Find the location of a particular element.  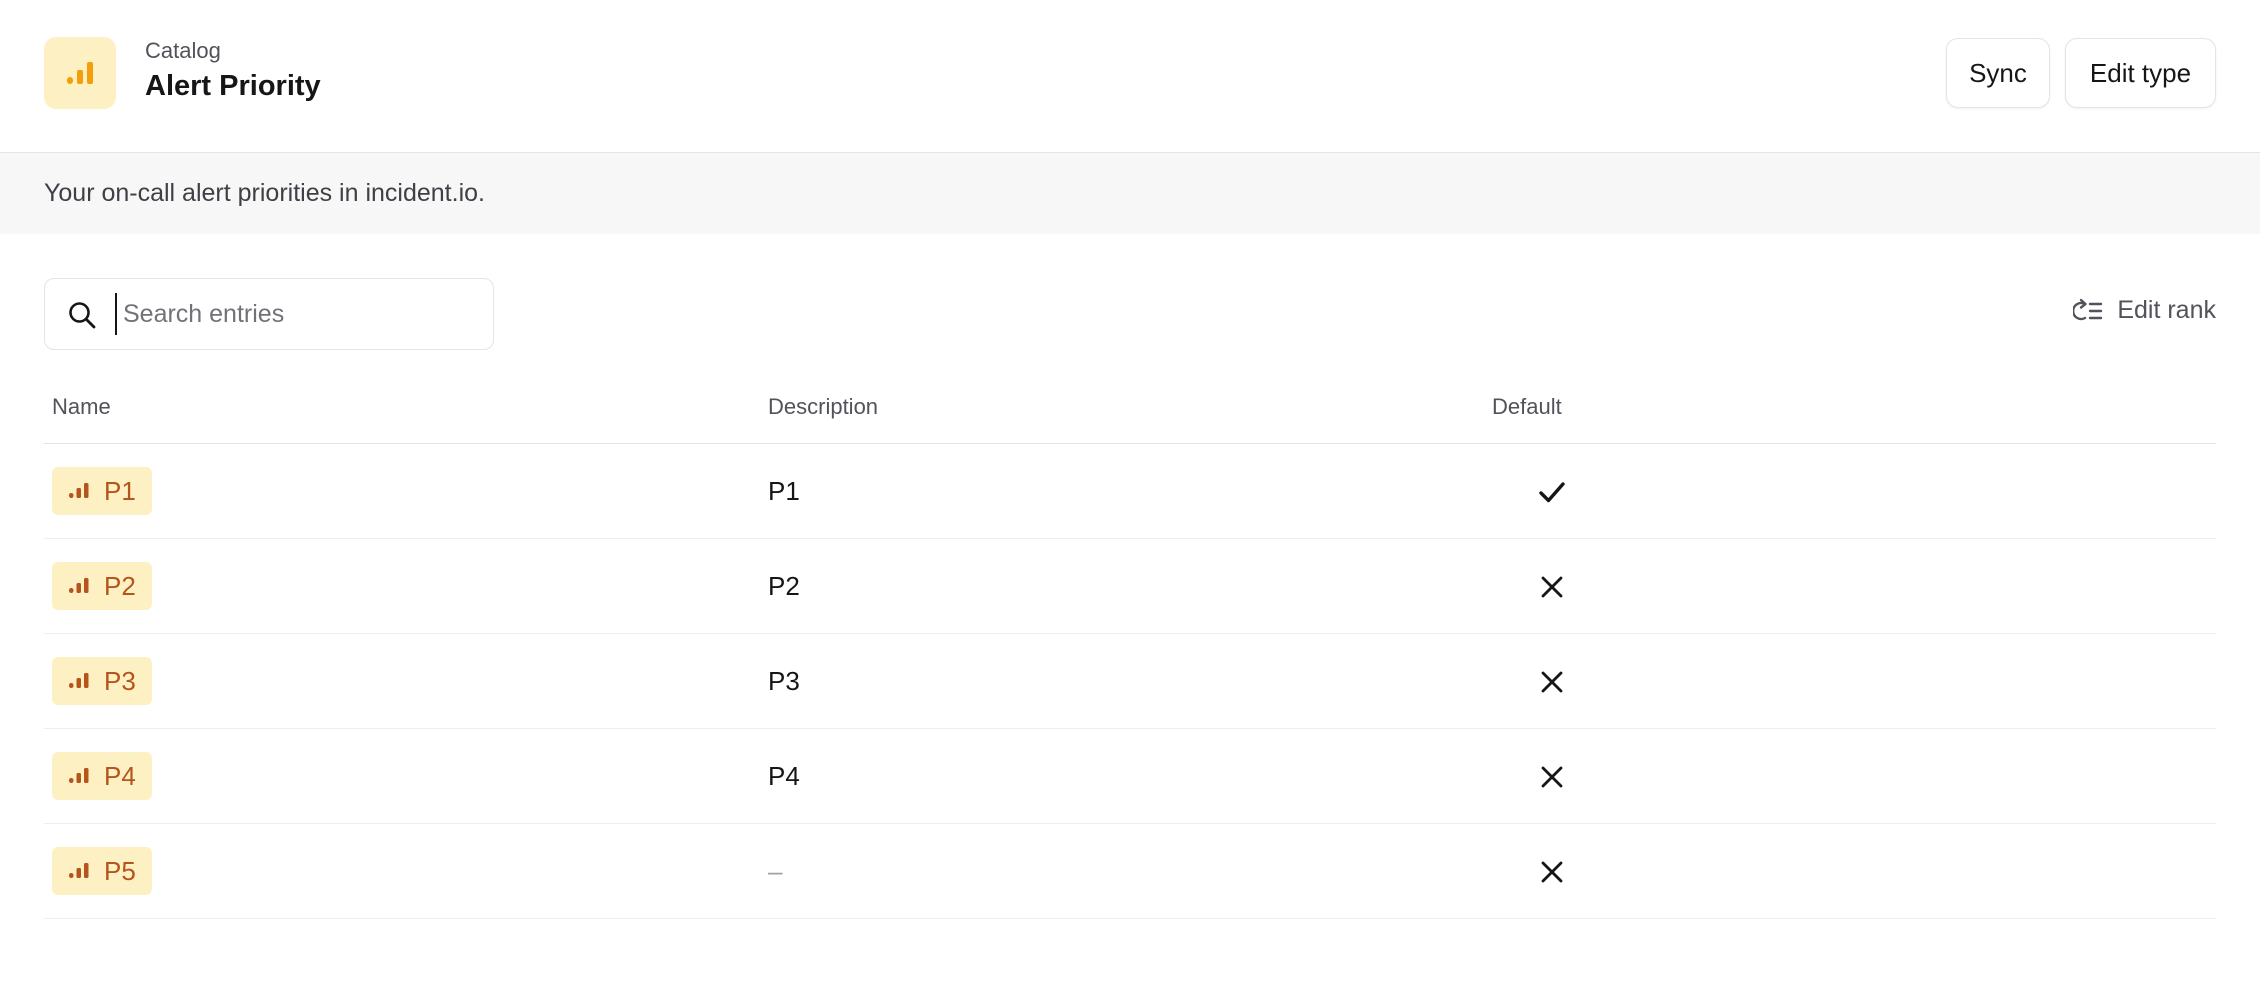

entry-description: P4 is located at coordinates (784, 776).